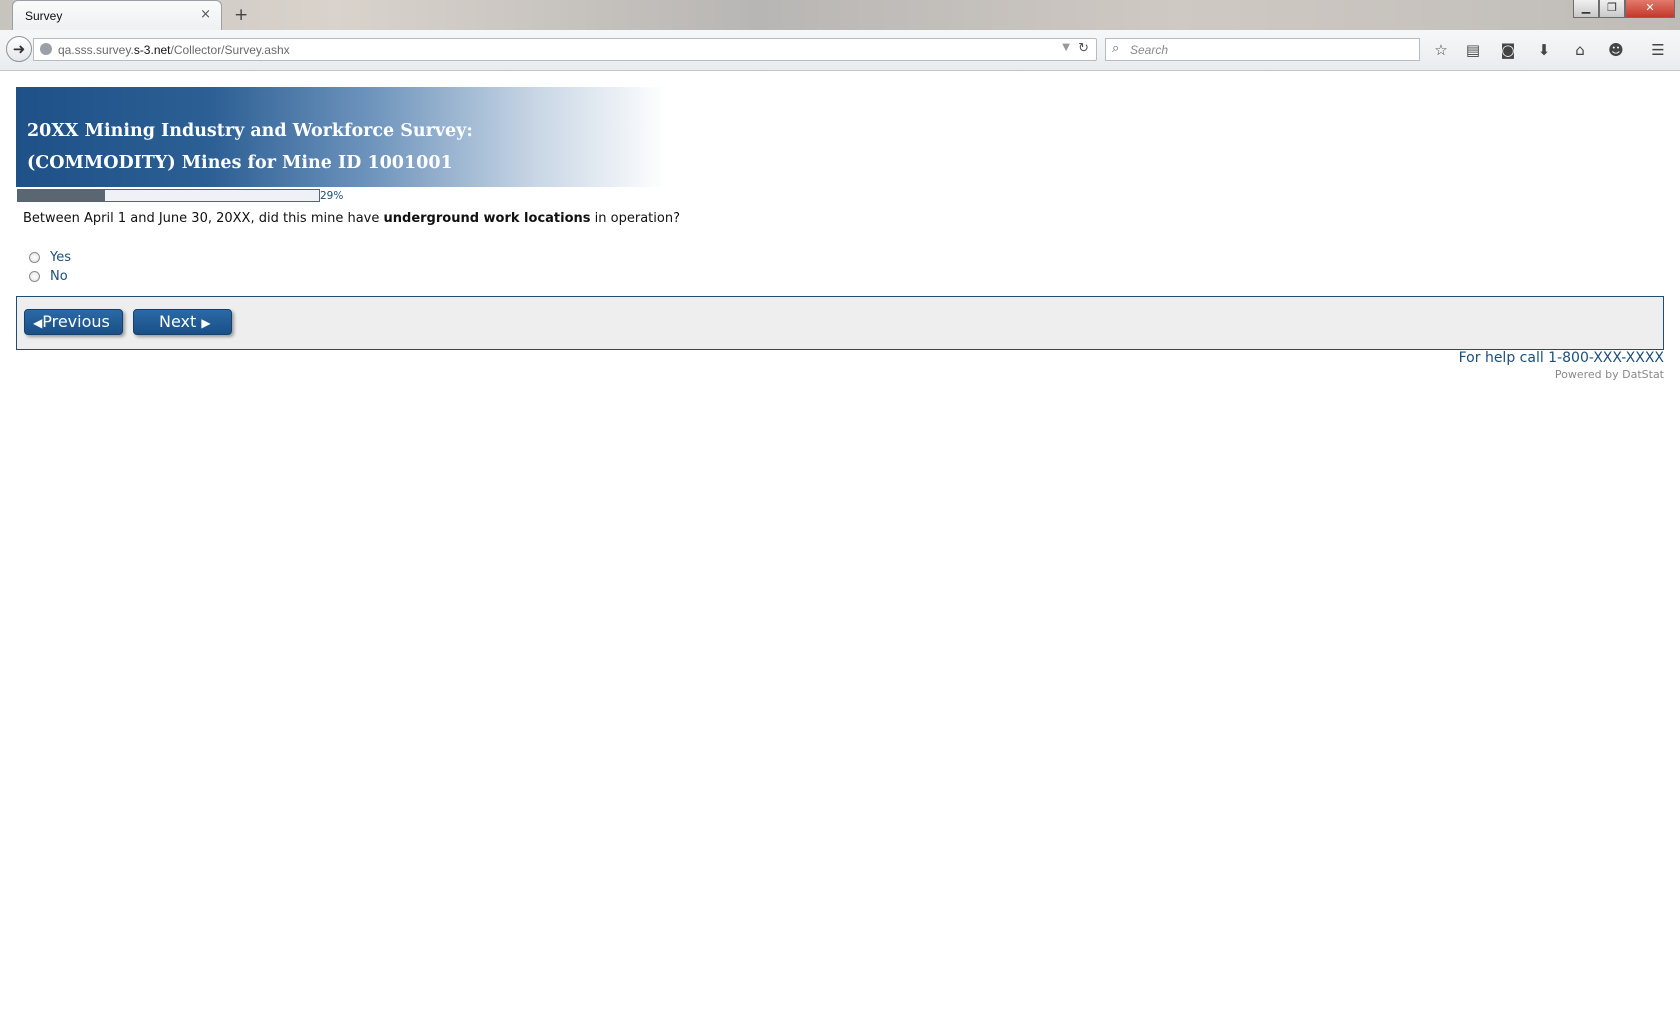 This screenshot has width=1680, height=1010. What do you see at coordinates (34, 257) in the screenshot?
I see `radio-yes` at bounding box center [34, 257].